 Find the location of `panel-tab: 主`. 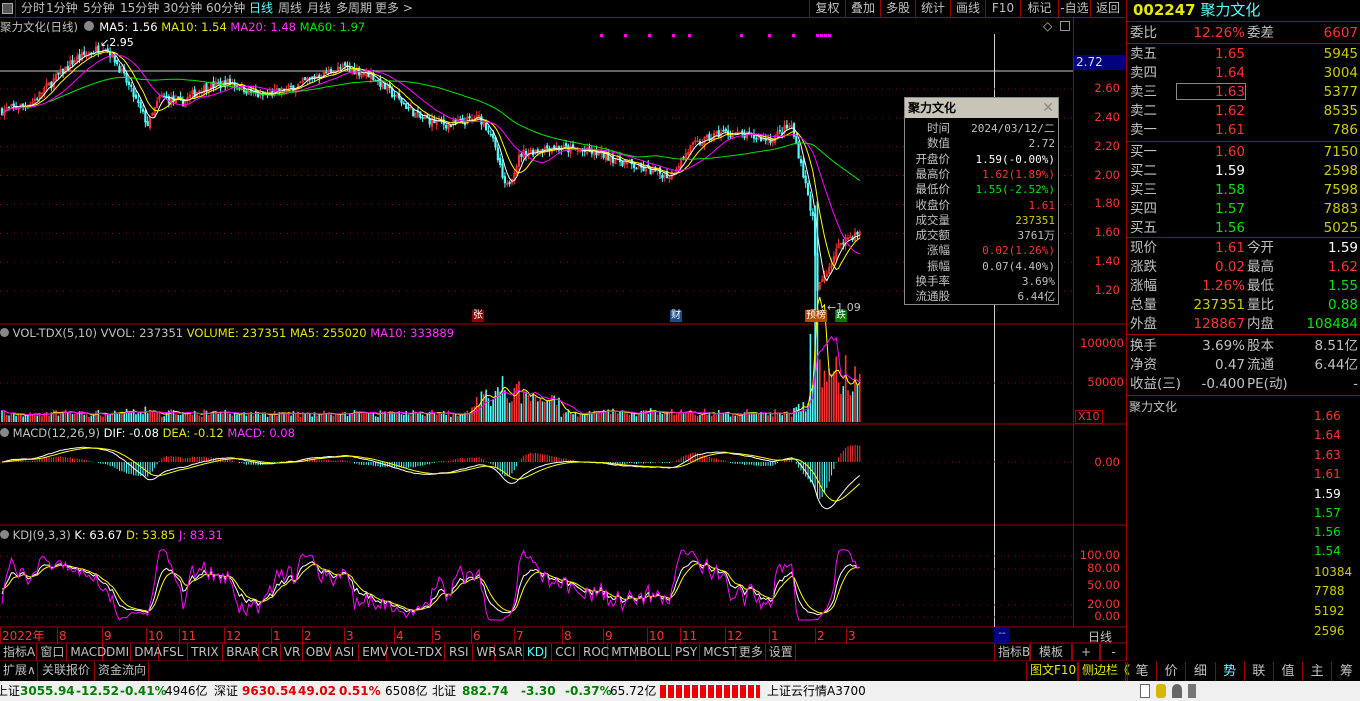

panel-tab: 主 is located at coordinates (1316, 671).